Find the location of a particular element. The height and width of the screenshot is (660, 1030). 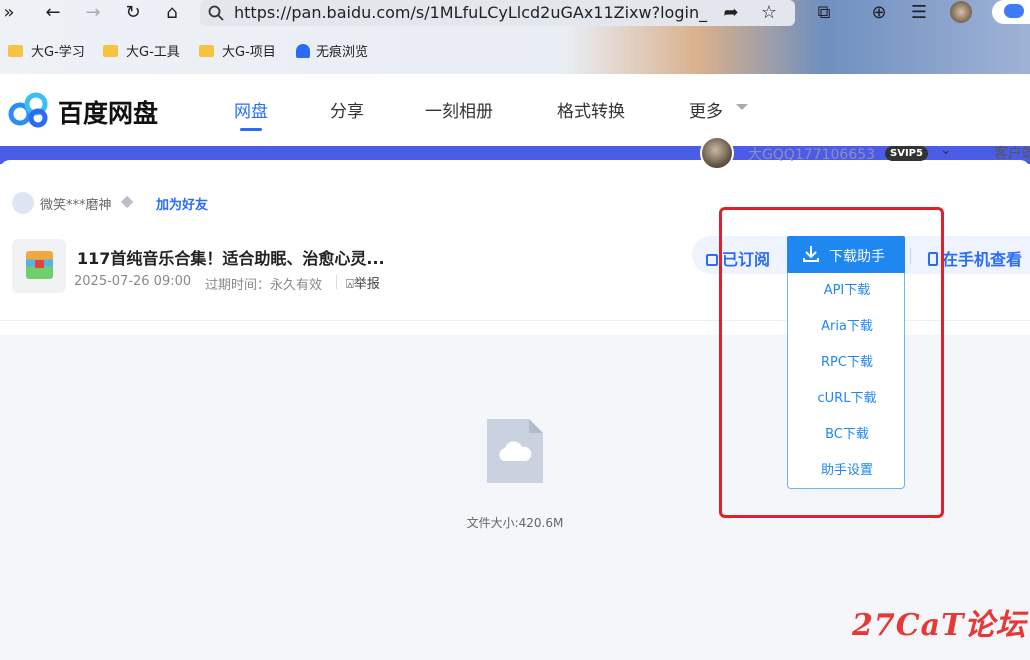

bookmark-incognito: 无痕浏览 is located at coordinates (332, 53).